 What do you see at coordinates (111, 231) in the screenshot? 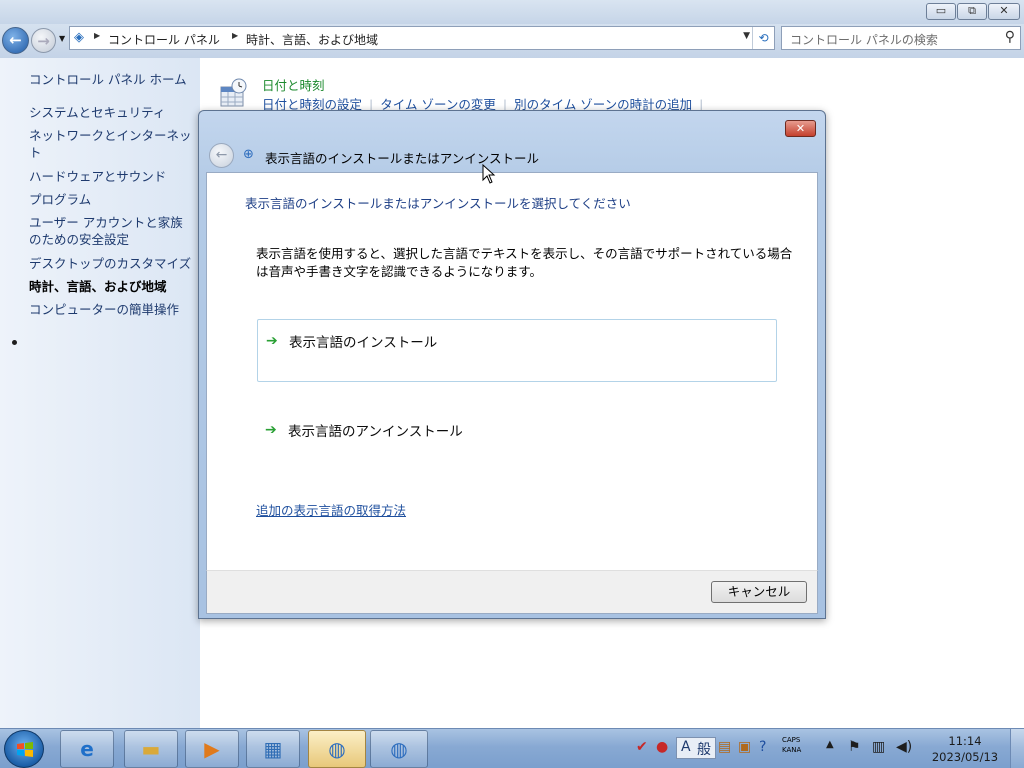
I see `sidebar-item-user-accounts: ユーザー アカウントと家族のための安全設定` at bounding box center [111, 231].